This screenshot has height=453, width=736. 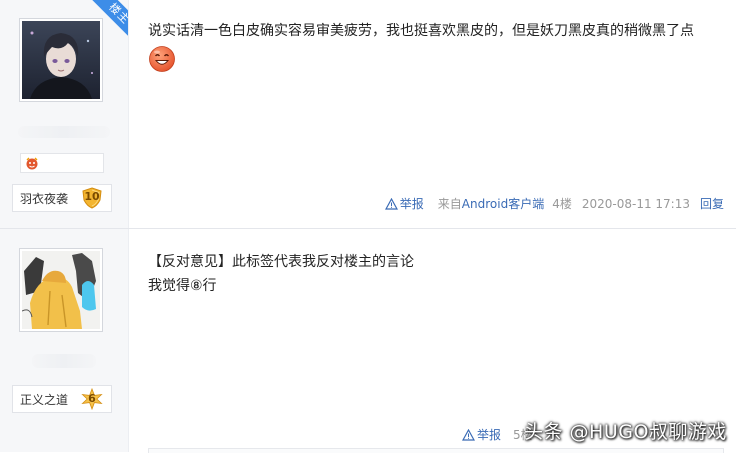 I want to click on level-badge: 10, so click(x=92, y=198).